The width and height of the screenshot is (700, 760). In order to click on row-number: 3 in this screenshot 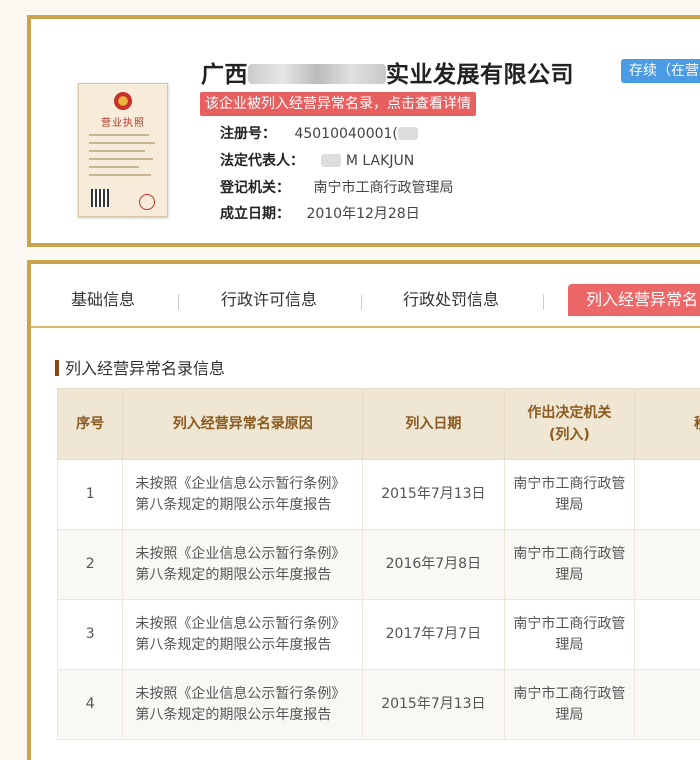, I will do `click(90, 635)`.